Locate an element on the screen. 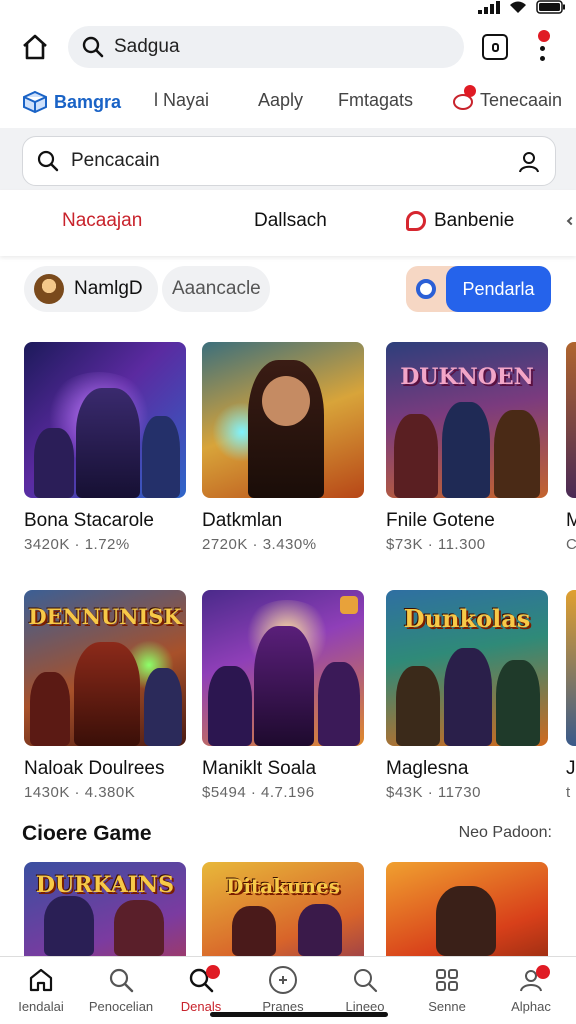 The image size is (576, 1024). game-card: DENNUNISK Naloak Doulrees 1430K · 4.380K is located at coordinates (107, 698).